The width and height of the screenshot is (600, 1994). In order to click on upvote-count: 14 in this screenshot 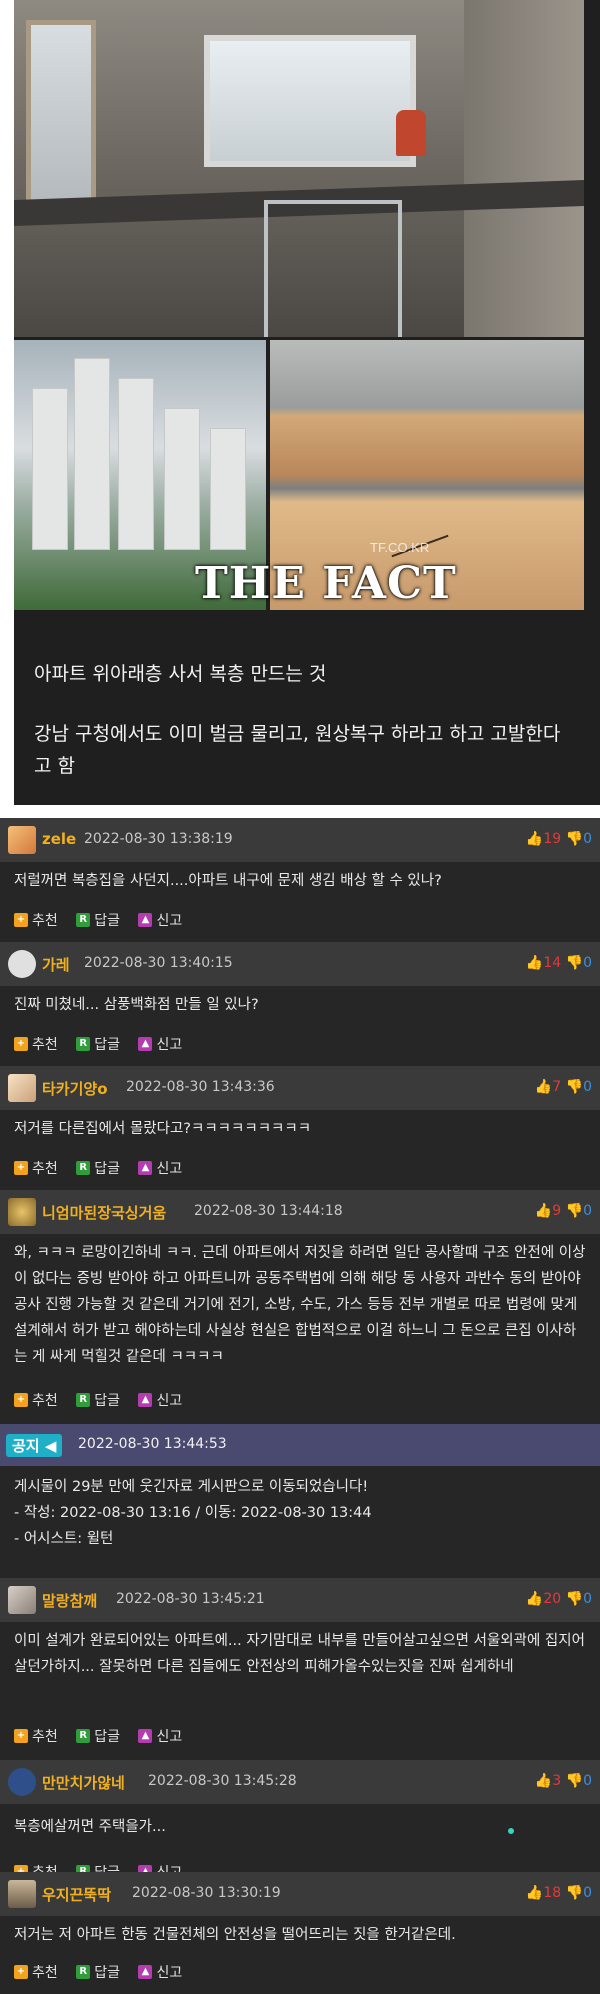, I will do `click(552, 963)`.